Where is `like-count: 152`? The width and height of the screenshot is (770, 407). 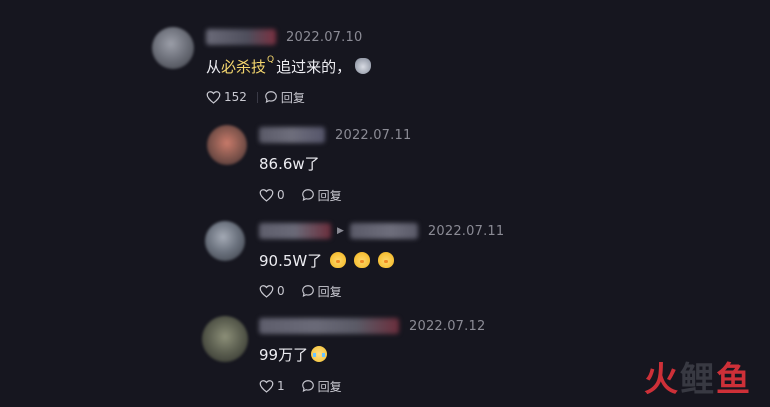 like-count: 152 is located at coordinates (235, 97).